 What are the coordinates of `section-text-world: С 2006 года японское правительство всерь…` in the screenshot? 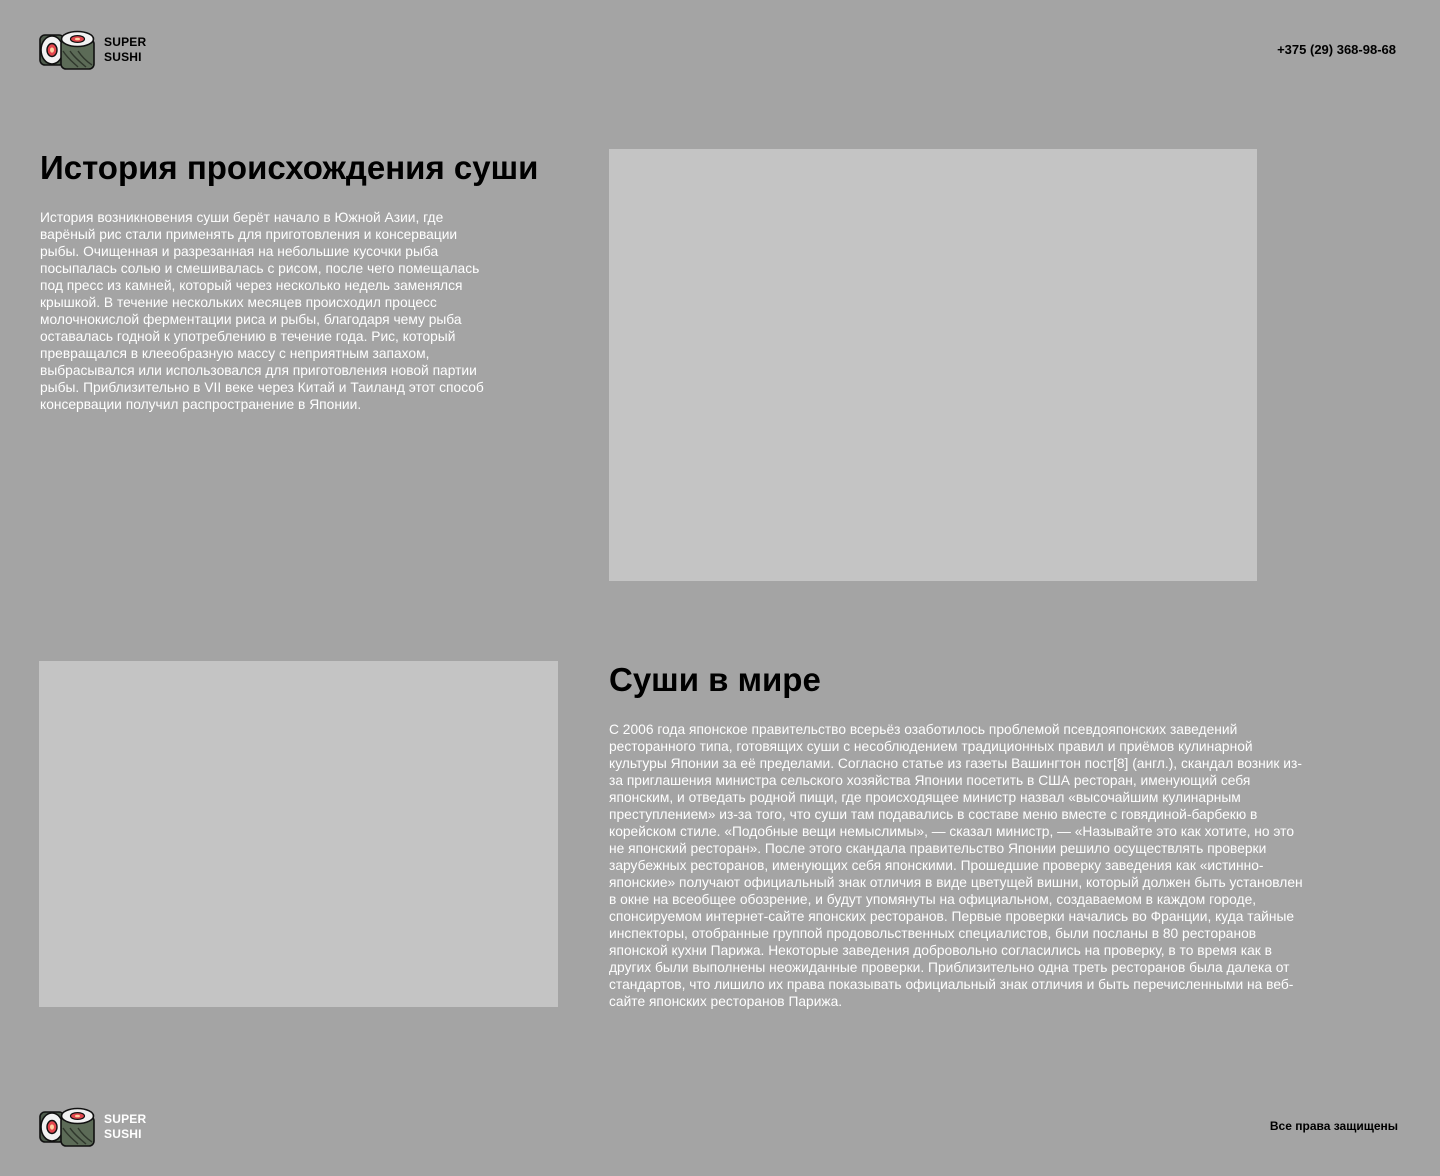 It's located at (956, 865).